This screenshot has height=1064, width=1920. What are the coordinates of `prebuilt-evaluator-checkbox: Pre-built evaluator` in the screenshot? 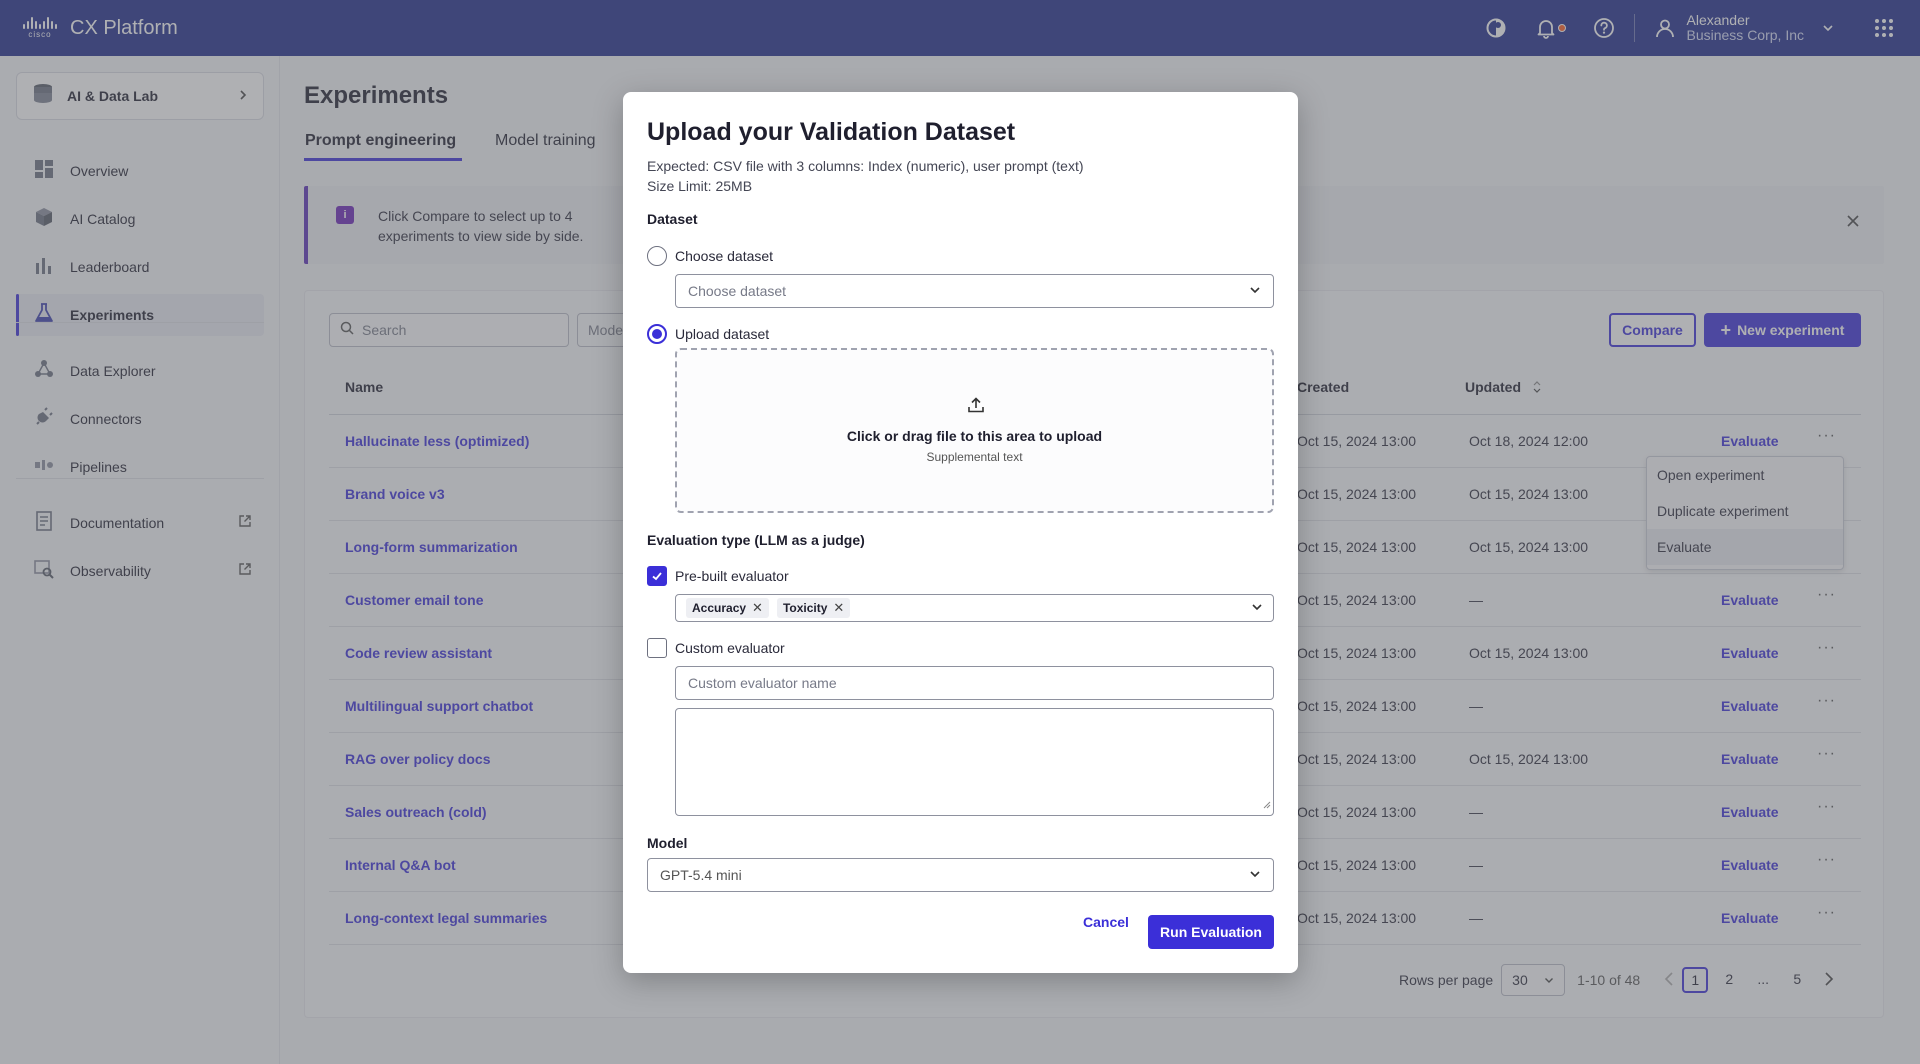 It's located at (718, 576).